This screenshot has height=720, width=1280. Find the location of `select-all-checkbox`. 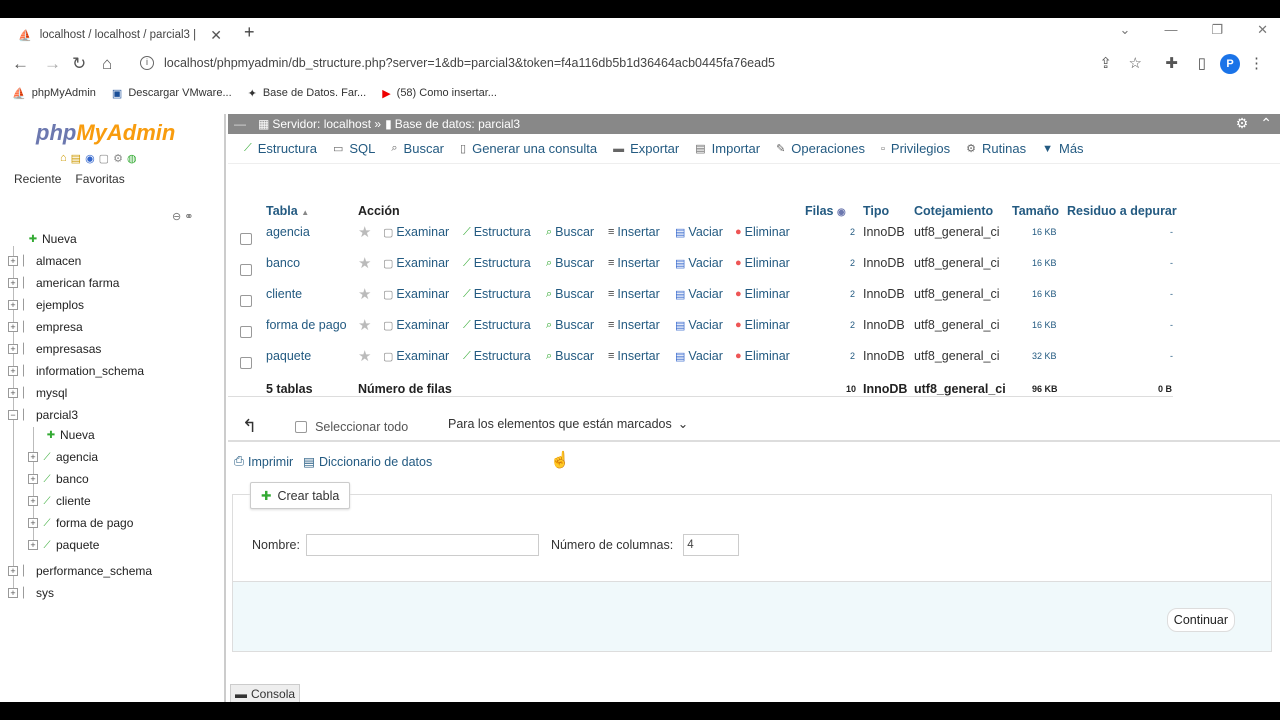

select-all-checkbox is located at coordinates (301, 426).